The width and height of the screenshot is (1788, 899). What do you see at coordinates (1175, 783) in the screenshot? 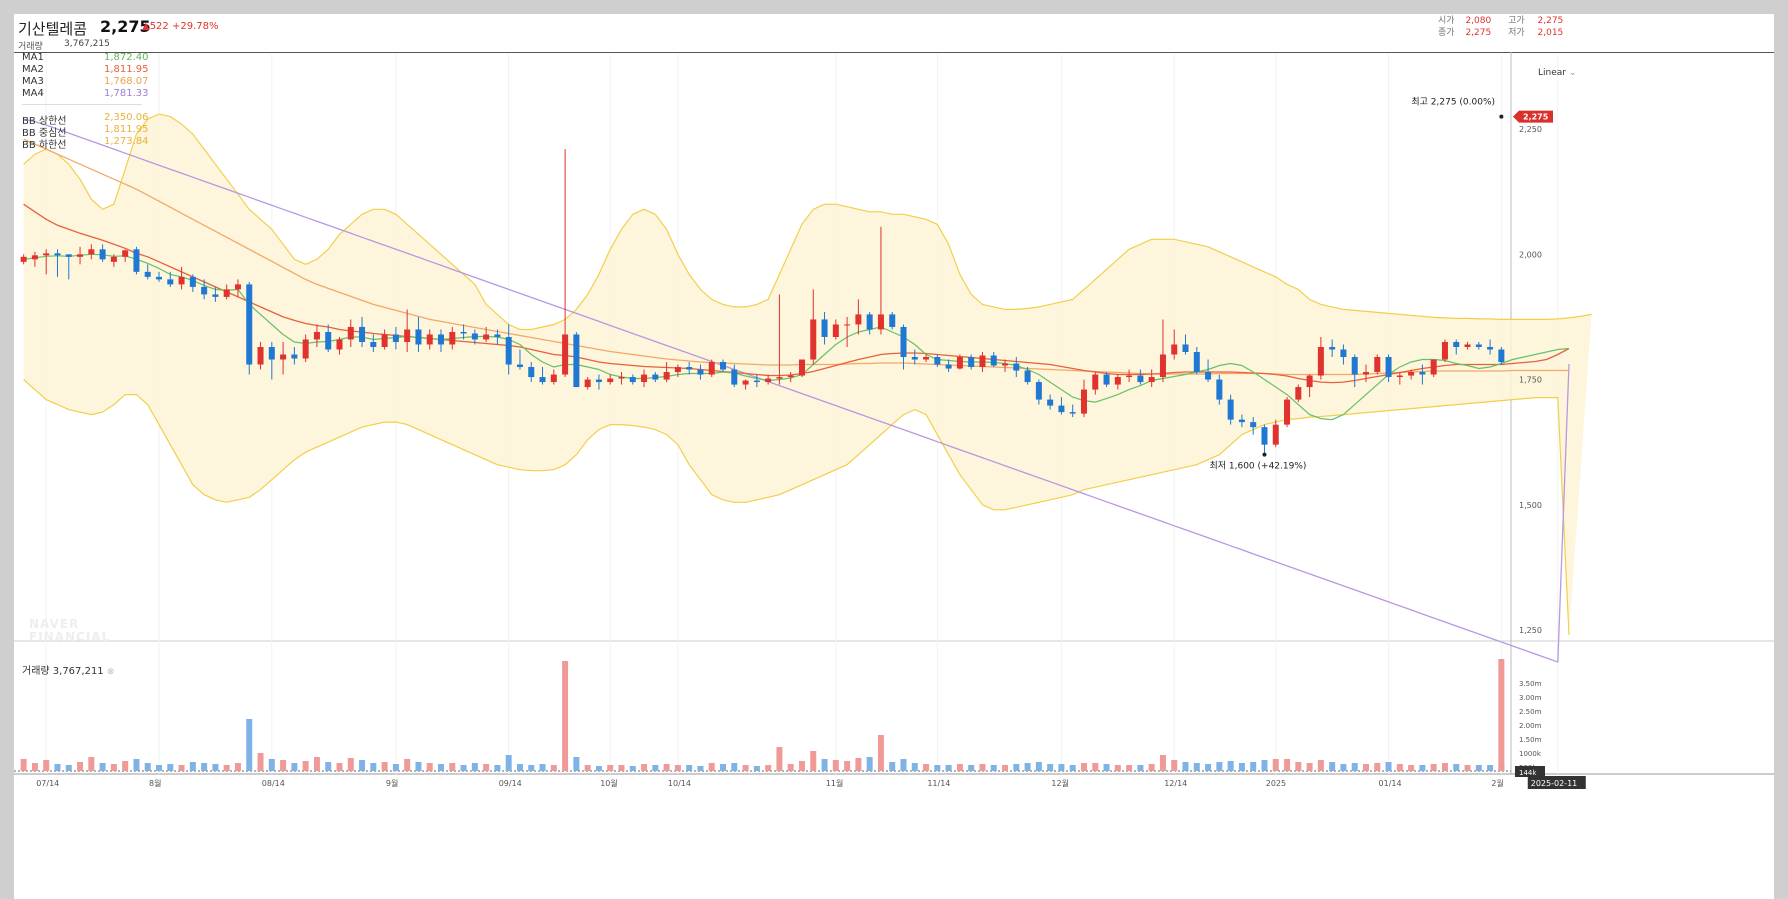
I see `x-tick-label: 12/14` at bounding box center [1175, 783].